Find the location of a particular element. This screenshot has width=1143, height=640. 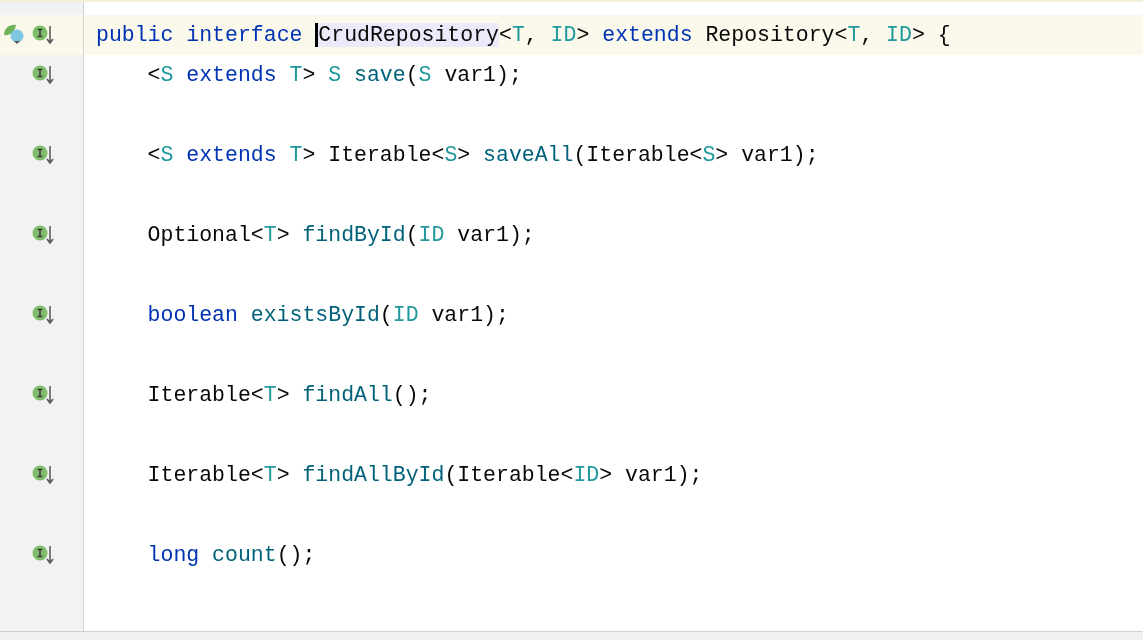

code-line: public interface CrudRepository<T, ID> extends Repository<T, ID> { is located at coordinates (523, 35).